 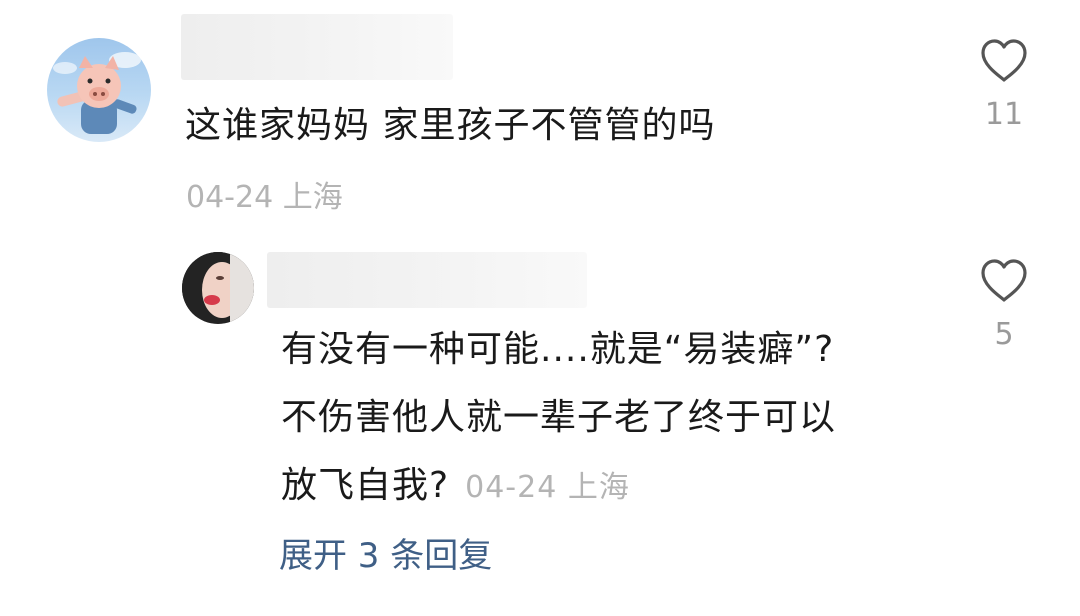 What do you see at coordinates (1004, 114) in the screenshot?
I see `like-count: 11` at bounding box center [1004, 114].